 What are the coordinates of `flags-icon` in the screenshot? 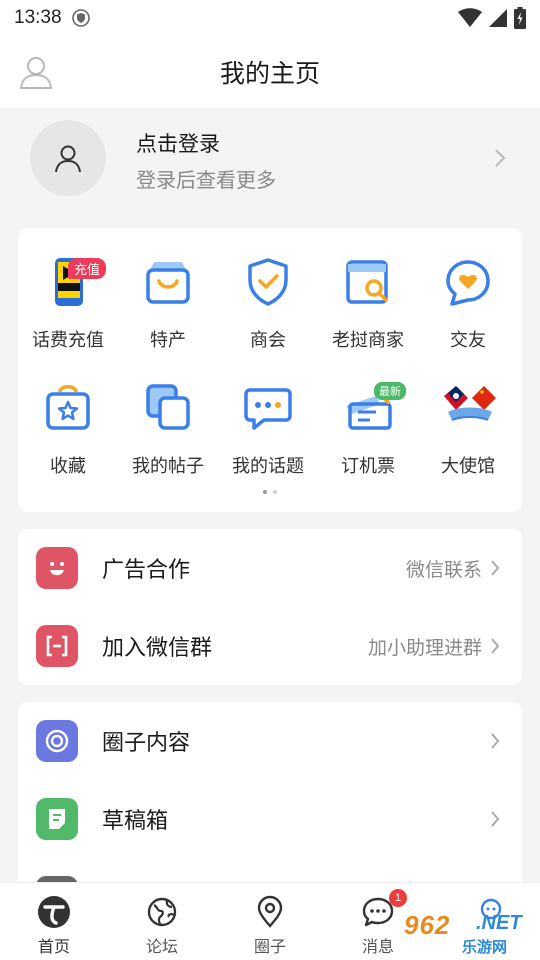 It's located at (469, 408).